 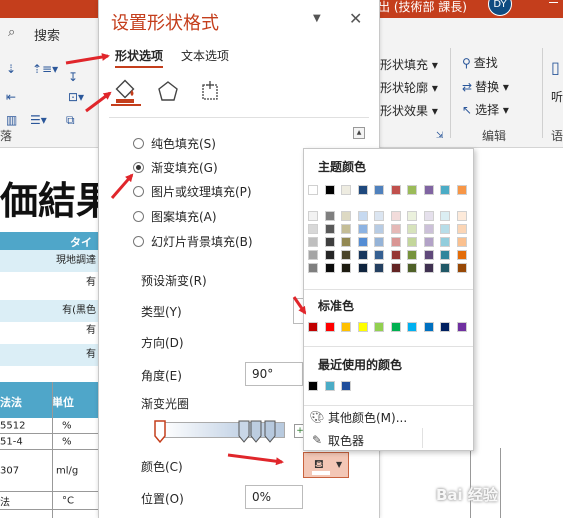 What do you see at coordinates (168, 92) in the screenshot?
I see `effects-category-button` at bounding box center [168, 92].